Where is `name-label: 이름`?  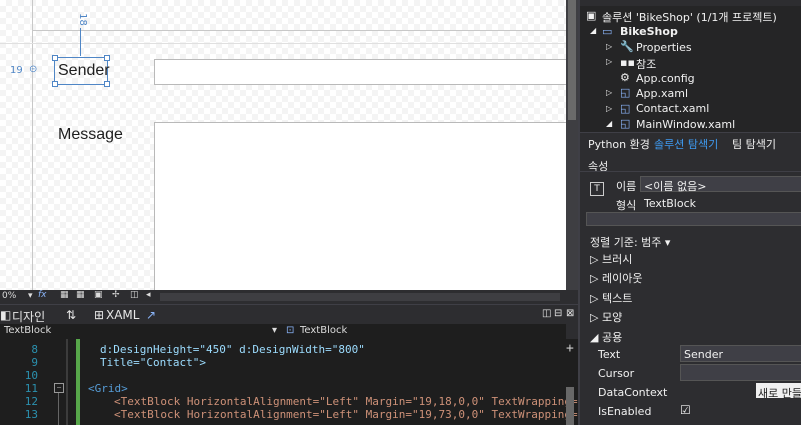 name-label: 이름 is located at coordinates (626, 186).